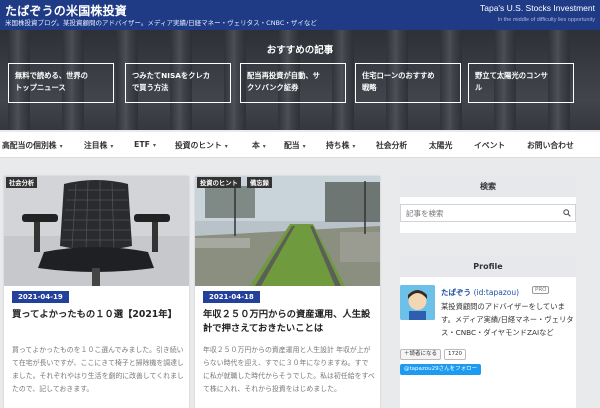 The width and height of the screenshot is (600, 408). I want to click on post-thumbnail: 投資のヒント 備忘録, so click(287, 231).